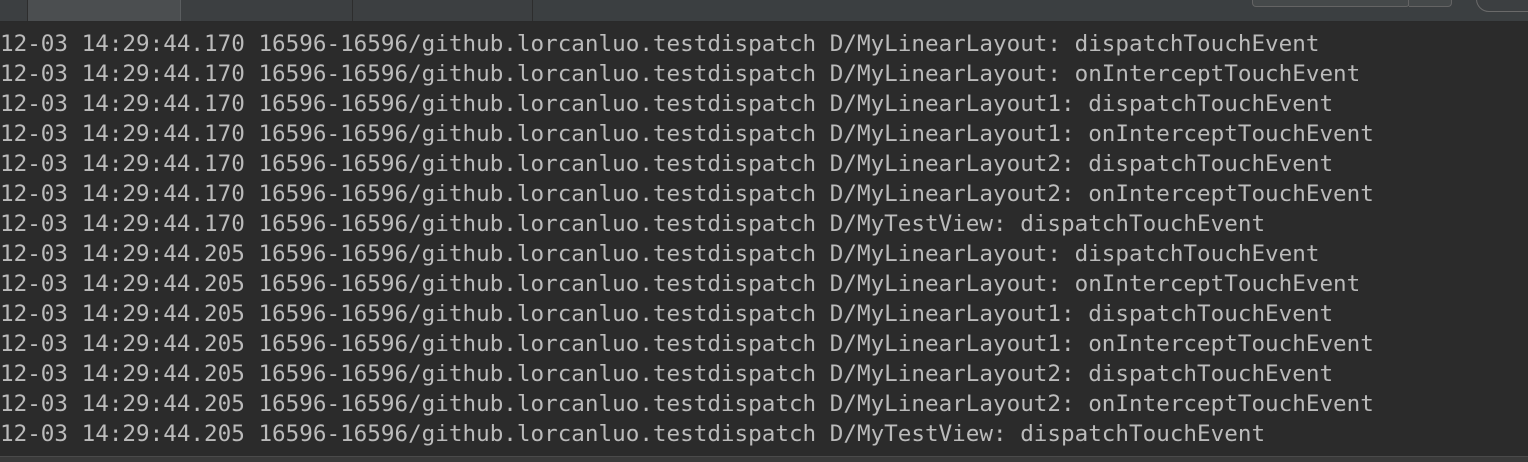 The image size is (1528, 462). What do you see at coordinates (1502, 6) in the screenshot?
I see `options-button` at bounding box center [1502, 6].